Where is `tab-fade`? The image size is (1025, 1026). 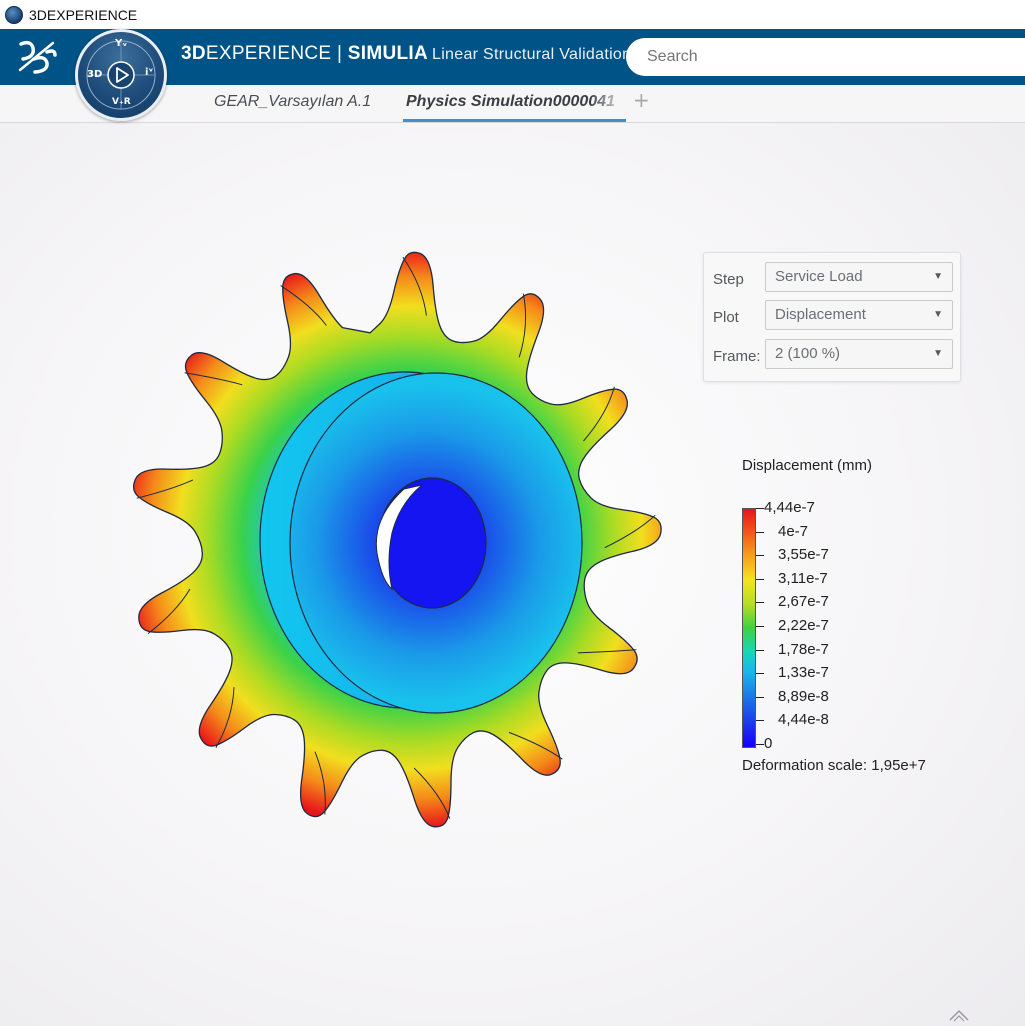 tab-fade is located at coordinates (608, 103).